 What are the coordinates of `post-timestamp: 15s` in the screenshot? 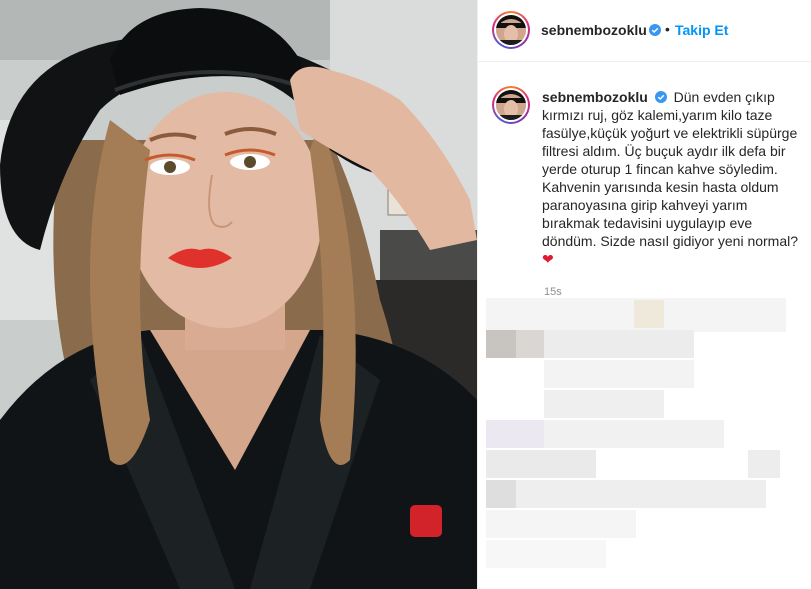 It's located at (553, 292).